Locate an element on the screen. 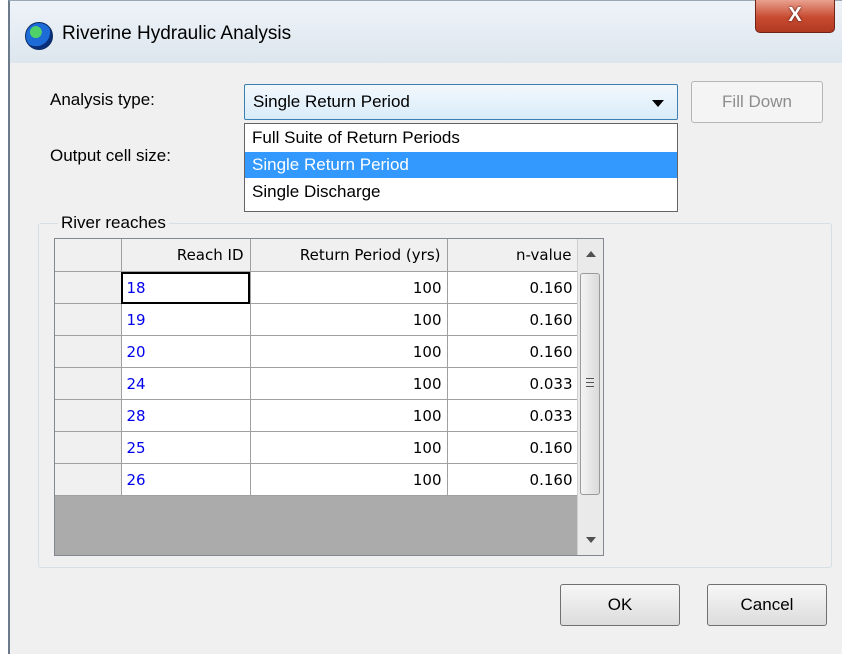 The height and width of the screenshot is (654, 842). reach-id-cell: 20 is located at coordinates (186, 351).